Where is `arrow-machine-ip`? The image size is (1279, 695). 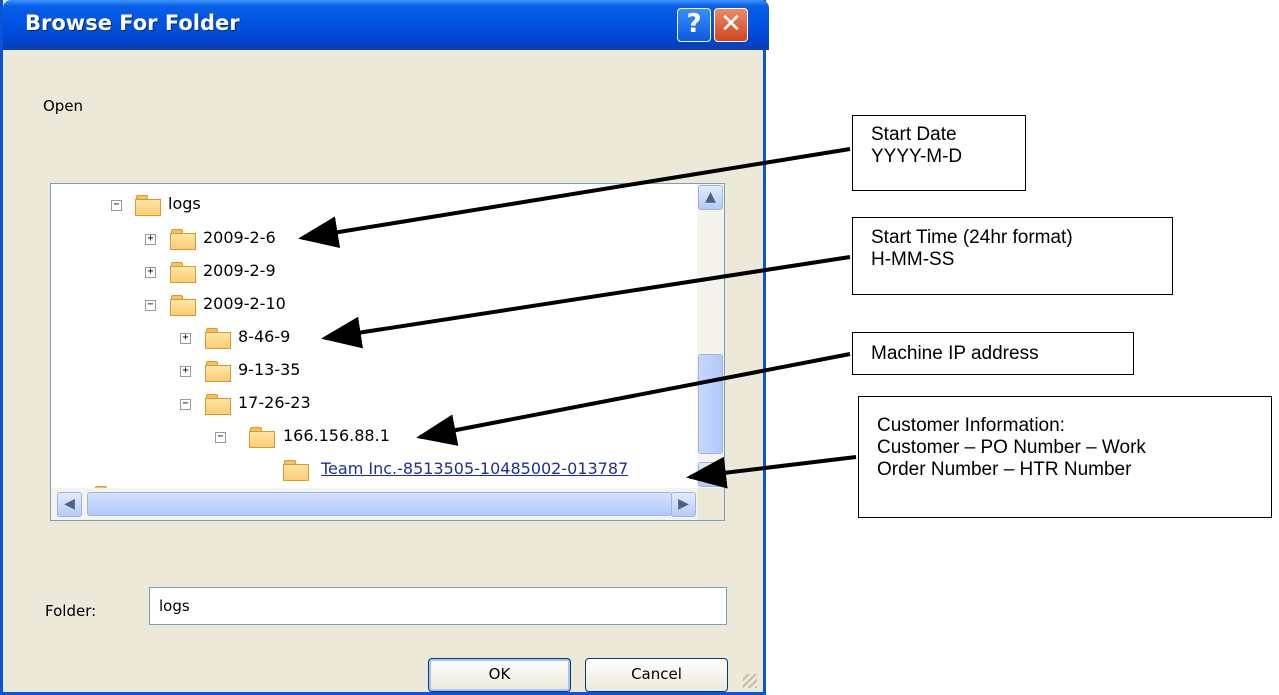
arrow-machine-ip is located at coordinates (633, 399).